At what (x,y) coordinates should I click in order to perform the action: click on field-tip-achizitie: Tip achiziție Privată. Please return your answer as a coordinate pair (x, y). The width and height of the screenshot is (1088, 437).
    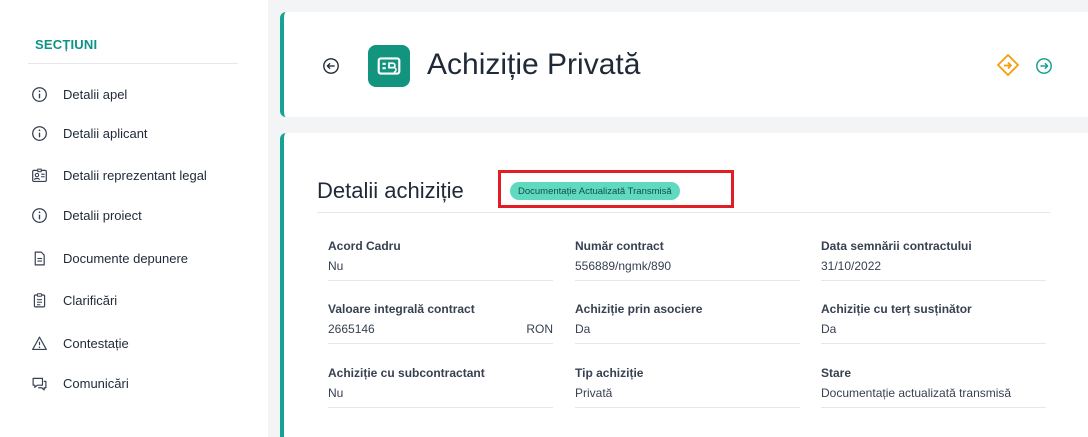
    Looking at the image, I should click on (687, 387).